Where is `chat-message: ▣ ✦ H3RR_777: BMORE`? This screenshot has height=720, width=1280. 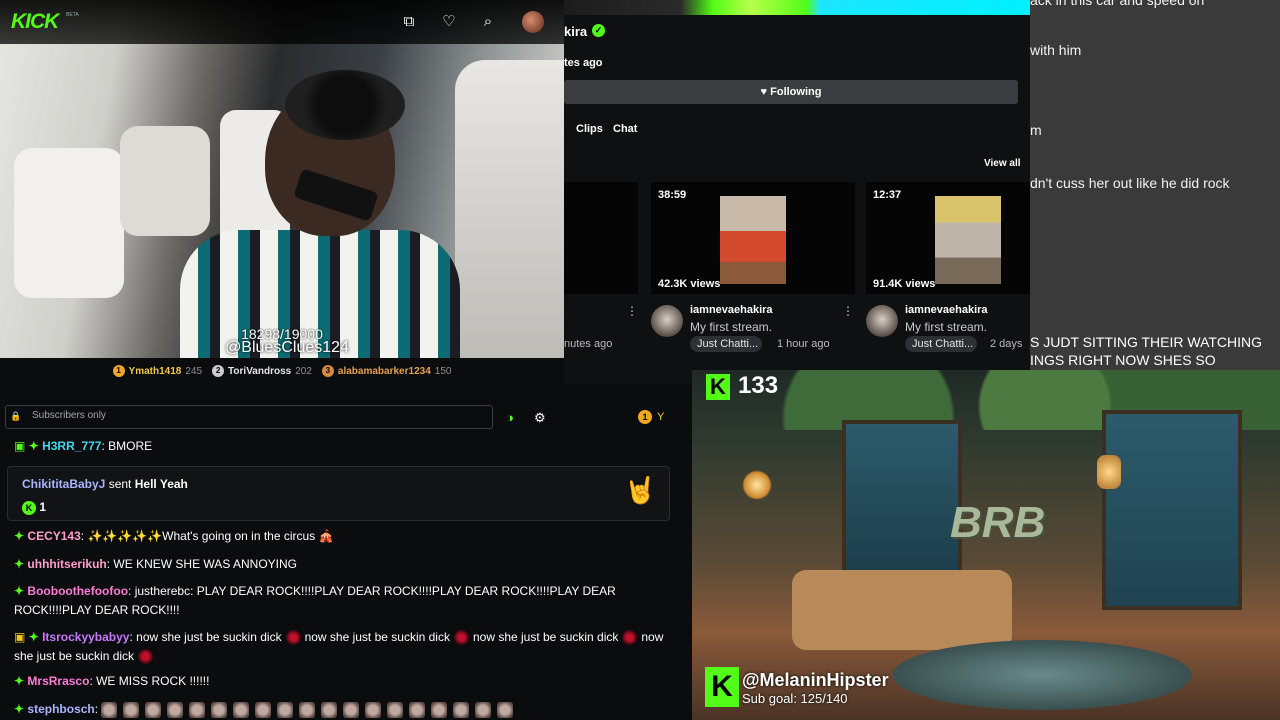 chat-message: ▣ ✦ H3RR_777: BMORE is located at coordinates (83, 446).